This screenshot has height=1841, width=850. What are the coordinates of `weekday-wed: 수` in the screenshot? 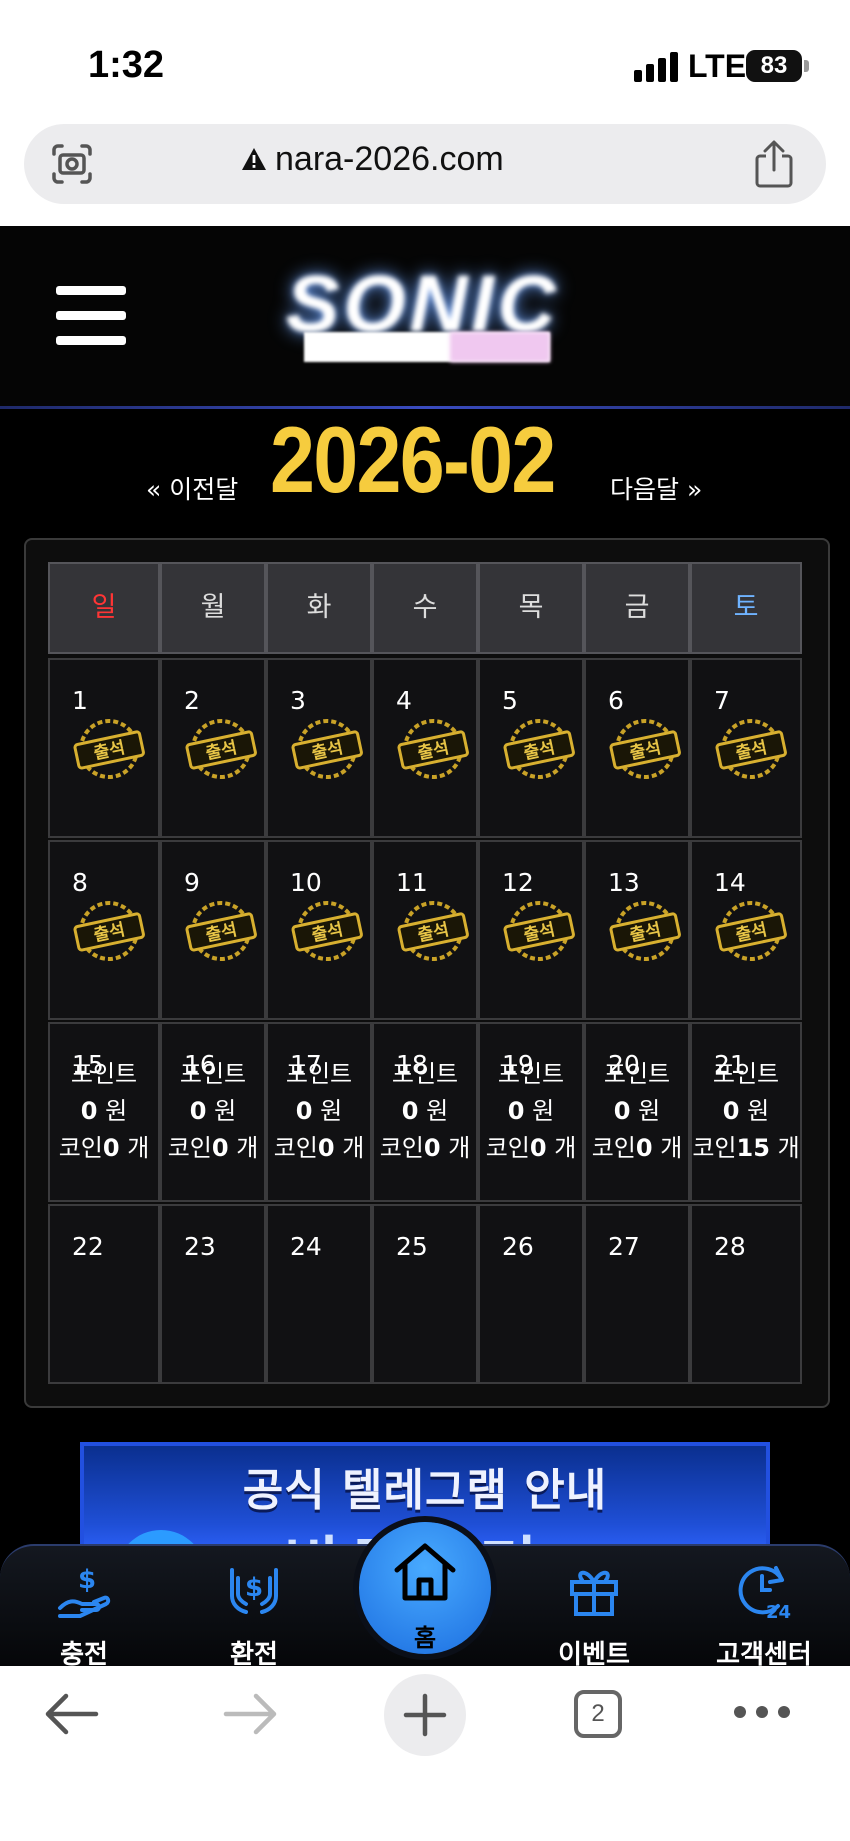 It's located at (425, 608).